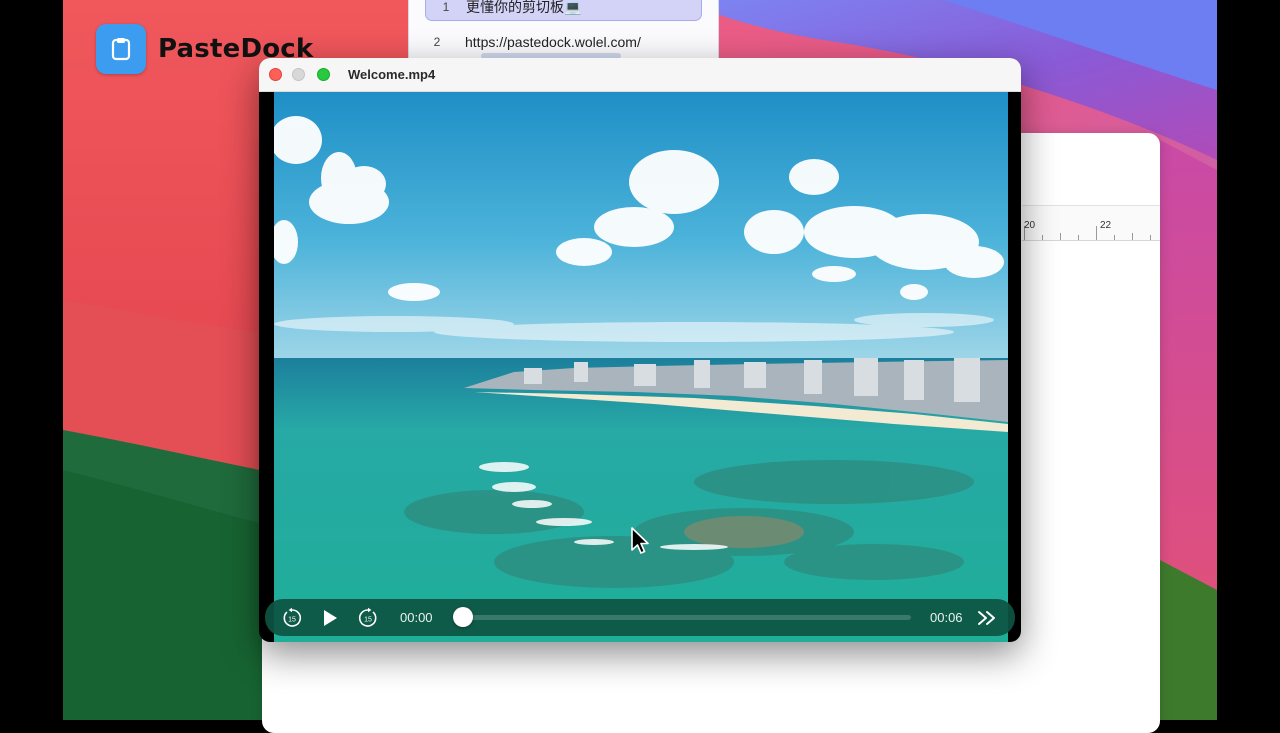  What do you see at coordinates (1030, 225) in the screenshot?
I see `ruler-label: 20` at bounding box center [1030, 225].